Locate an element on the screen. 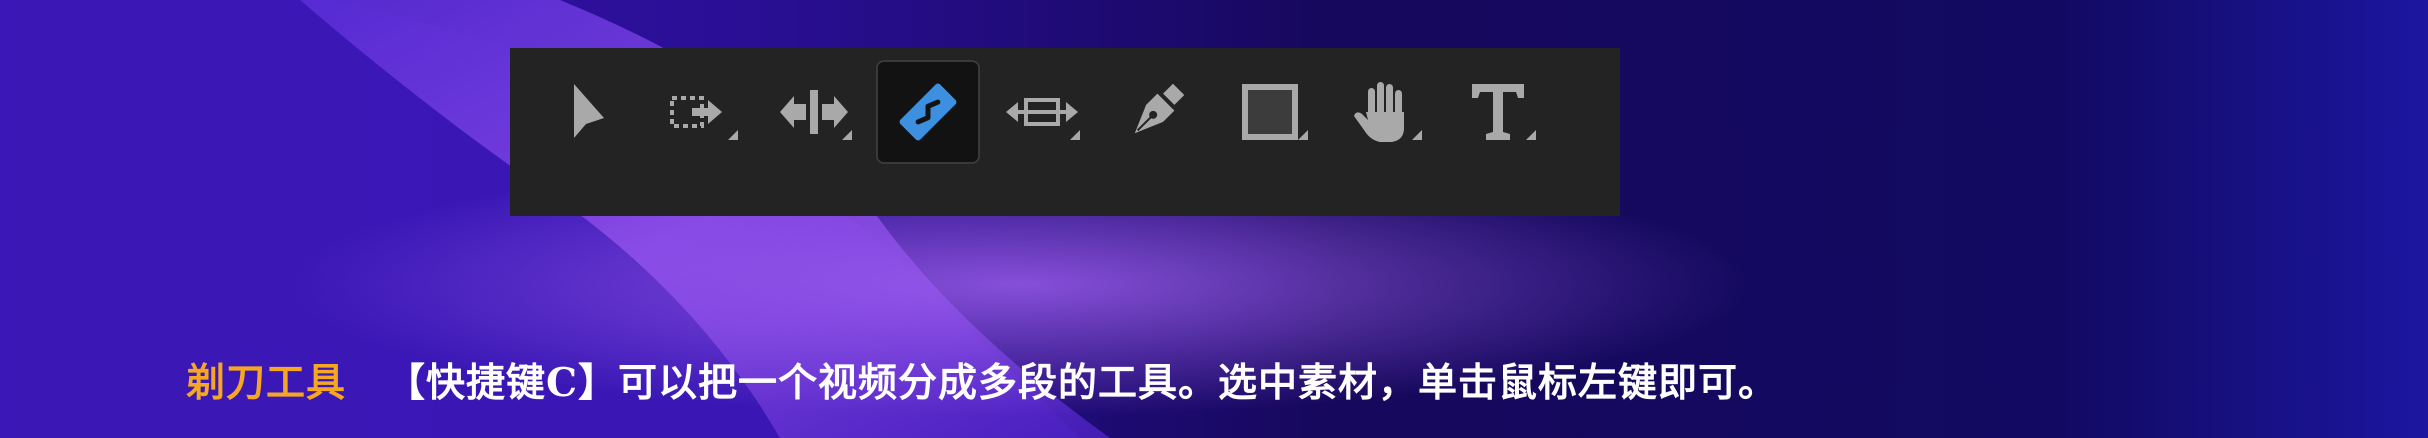 Image resolution: width=2428 pixels, height=438 pixels. type-icon is located at coordinates (1504, 112).